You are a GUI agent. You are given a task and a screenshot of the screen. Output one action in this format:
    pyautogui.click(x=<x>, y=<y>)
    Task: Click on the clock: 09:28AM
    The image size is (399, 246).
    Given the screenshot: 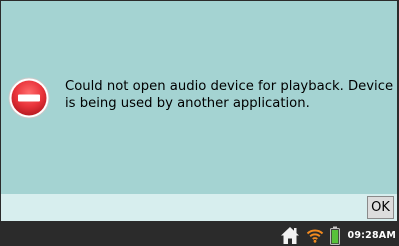 What is the action you would take?
    pyautogui.click(x=371, y=235)
    